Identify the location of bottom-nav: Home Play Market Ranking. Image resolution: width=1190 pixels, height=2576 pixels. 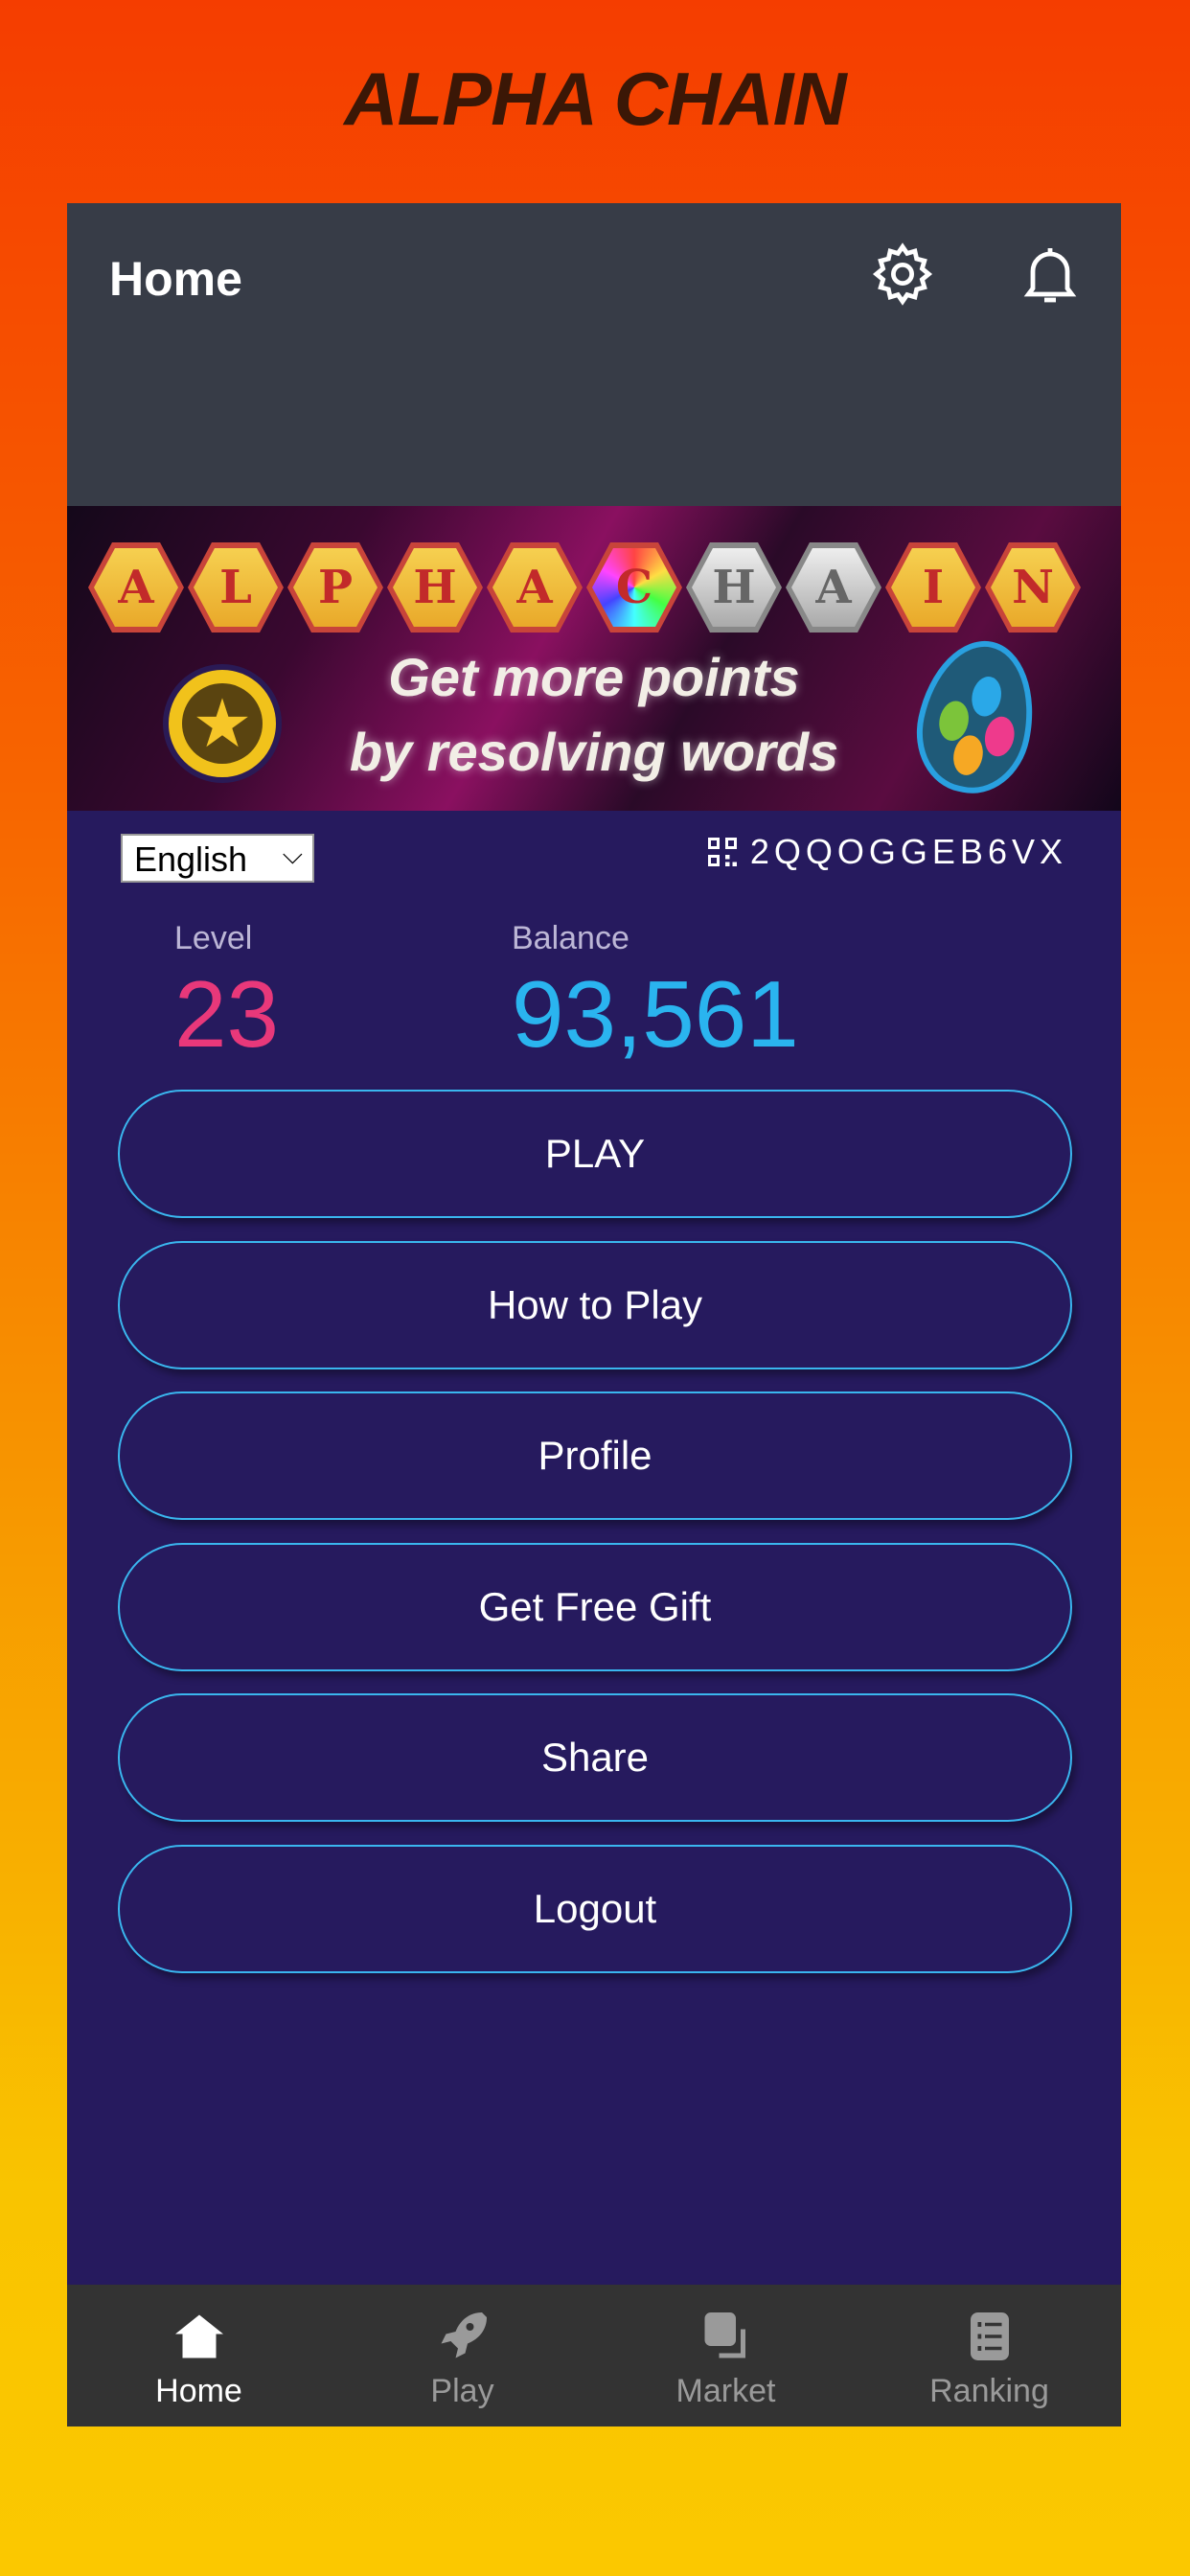
(594, 2355).